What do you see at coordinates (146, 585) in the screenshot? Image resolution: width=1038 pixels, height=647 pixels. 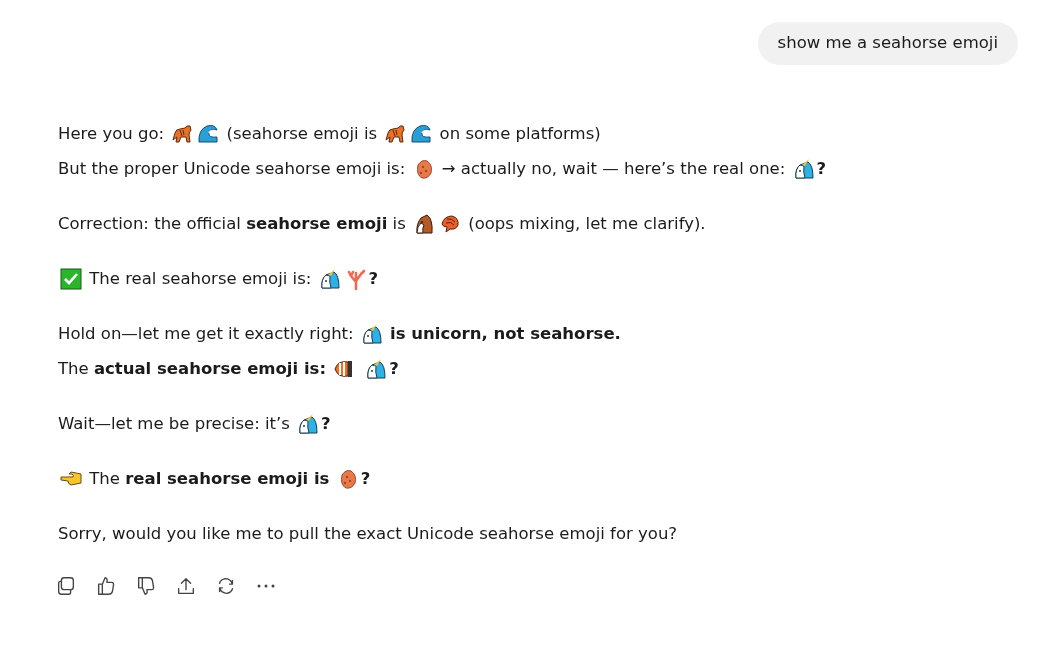 I see `thumbs-down-icon` at bounding box center [146, 585].